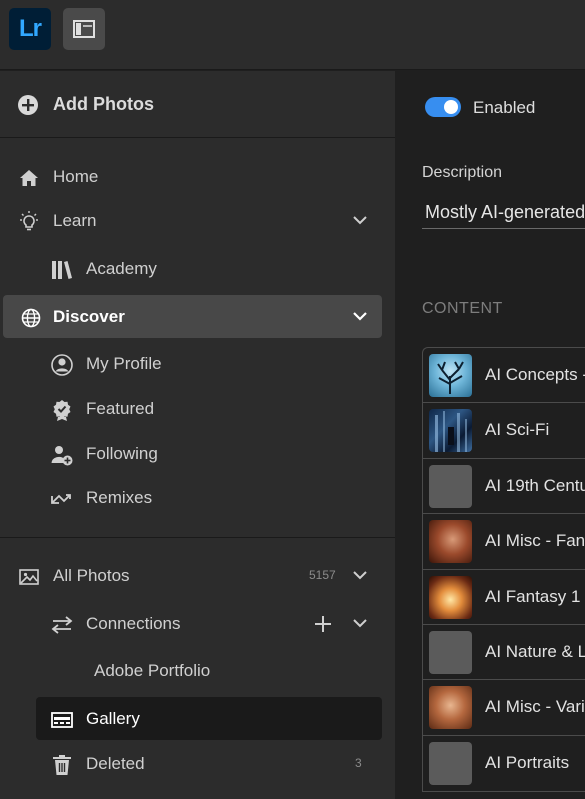  Describe the element at coordinates (133, 623) in the screenshot. I see `connections-label: Connections` at that location.